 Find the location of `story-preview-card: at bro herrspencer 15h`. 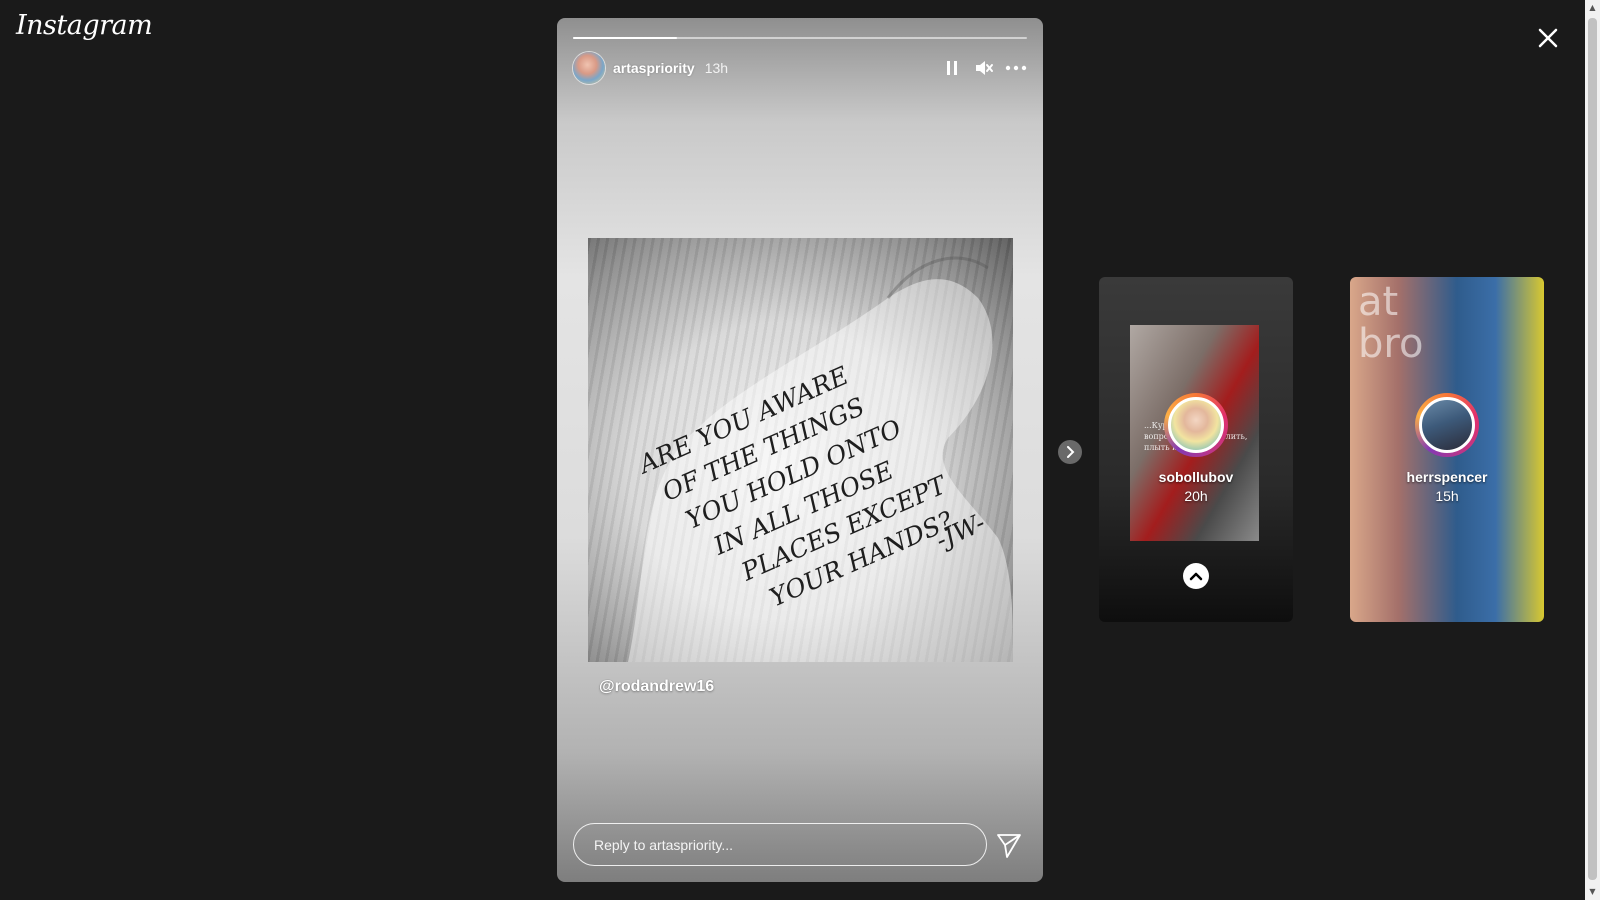

story-preview-card: at bro herrspencer 15h is located at coordinates (1447, 449).